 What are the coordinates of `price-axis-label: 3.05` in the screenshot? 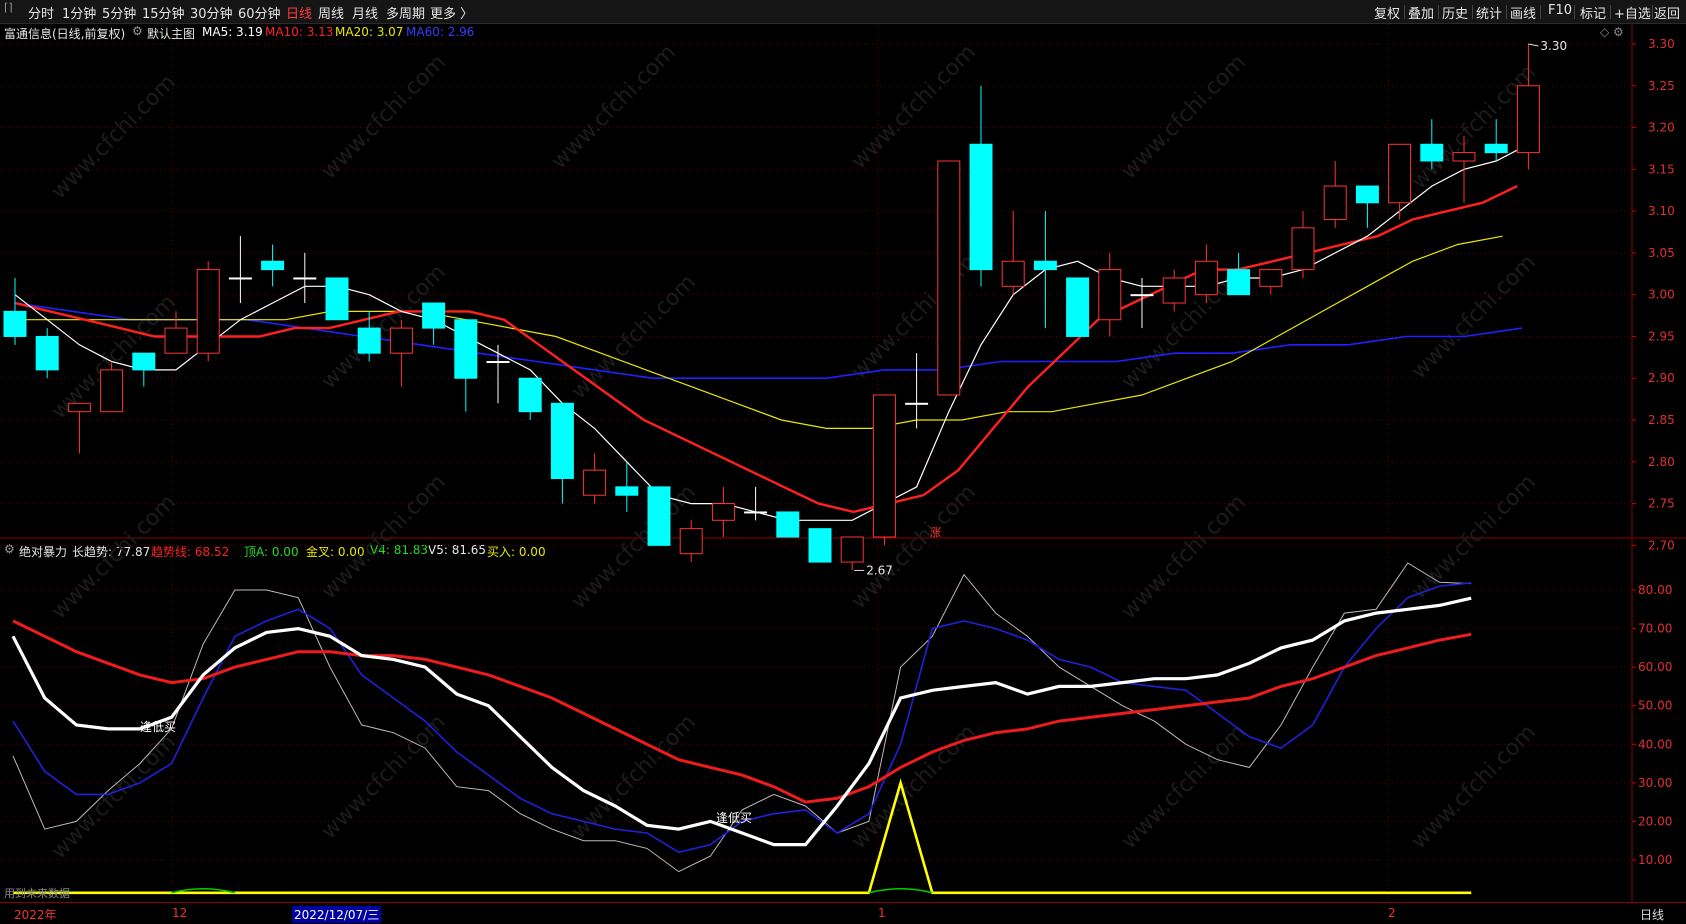 It's located at (1661, 253).